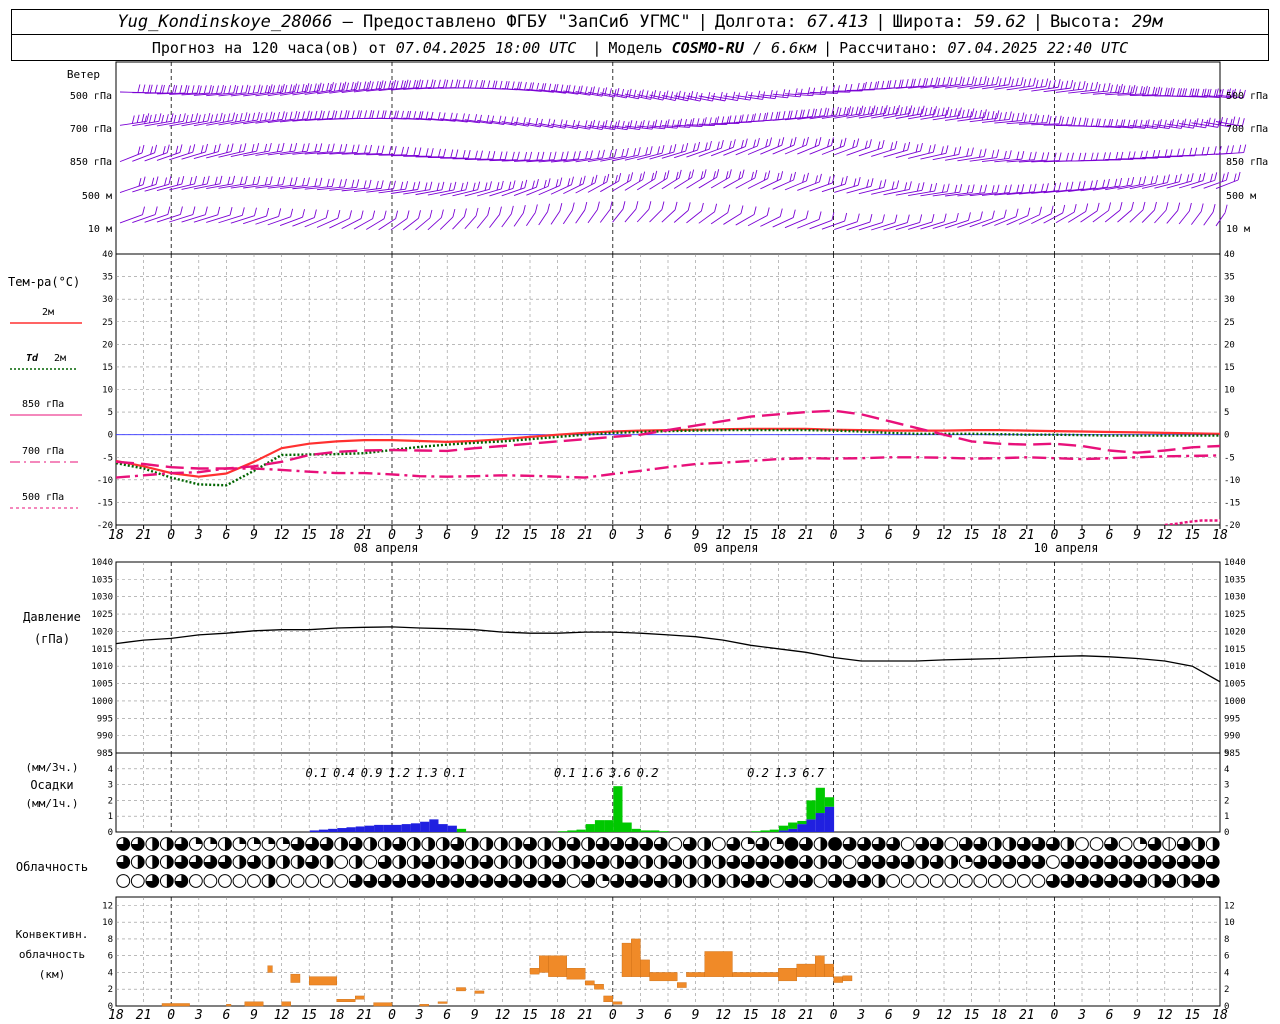 This screenshot has height=1024, width=1280. What do you see at coordinates (1235, 667) in the screenshot?
I see `y-tick-label-right: 1010` at bounding box center [1235, 667].